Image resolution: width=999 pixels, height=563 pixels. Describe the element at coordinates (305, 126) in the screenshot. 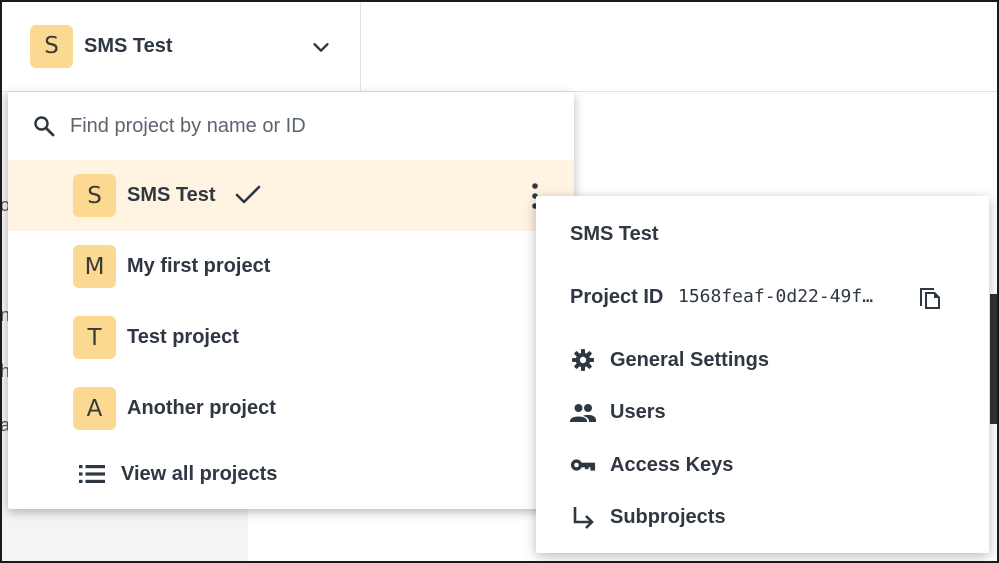

I see `project-search-input` at that location.